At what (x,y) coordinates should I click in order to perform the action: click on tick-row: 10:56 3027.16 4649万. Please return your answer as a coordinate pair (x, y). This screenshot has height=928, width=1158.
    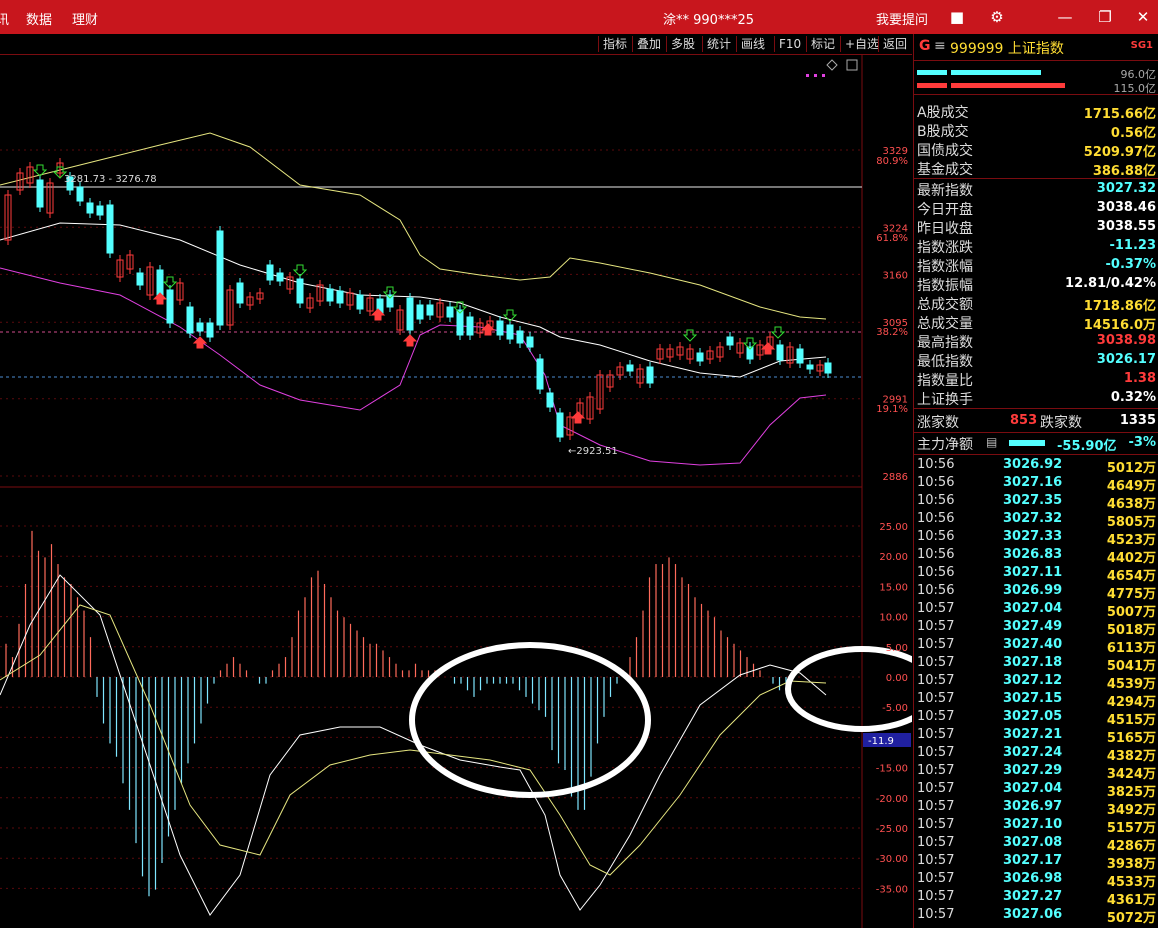
    Looking at the image, I should click on (1036, 484).